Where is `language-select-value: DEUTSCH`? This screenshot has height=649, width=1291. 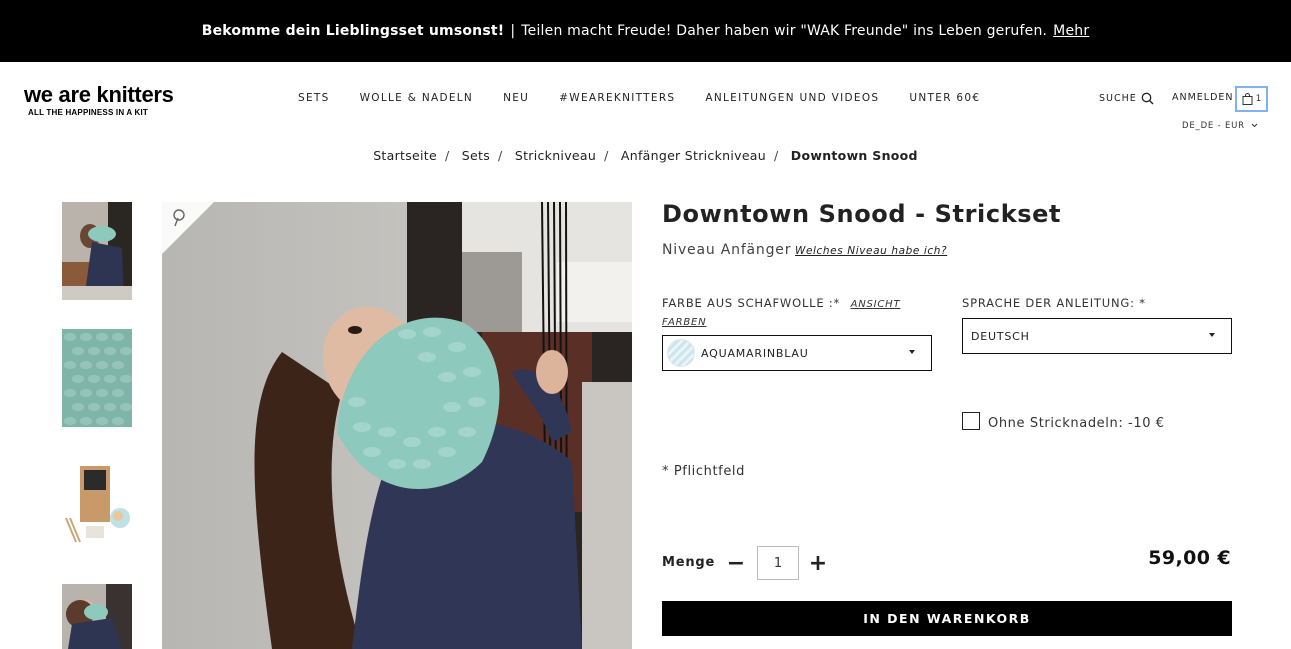
language-select-value: DEUTSCH is located at coordinates (1000, 336).